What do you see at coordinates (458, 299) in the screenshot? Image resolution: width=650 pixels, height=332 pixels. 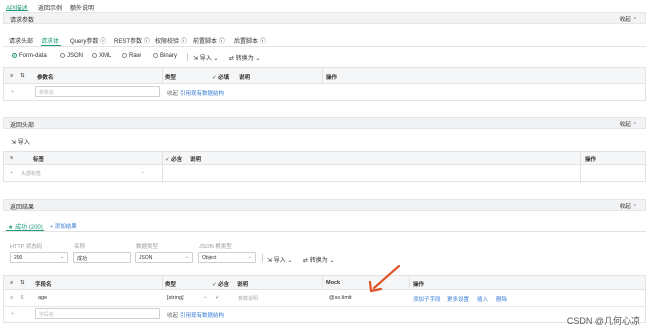 I see `more-settings-link: 更多设置` at bounding box center [458, 299].